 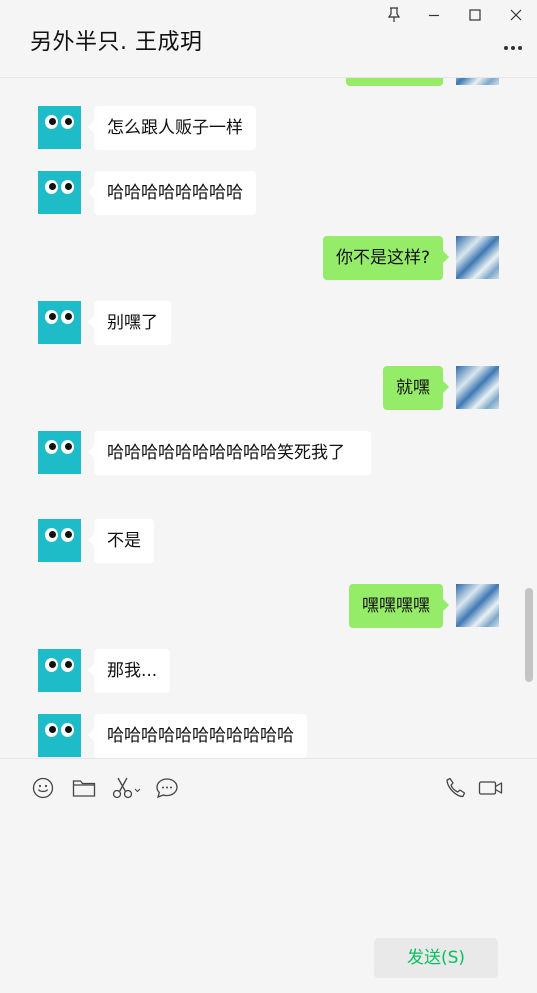 What do you see at coordinates (229, 453) in the screenshot?
I see `message-bubble: 哈哈哈哈哈哈哈哈哈哈笑死我了` at bounding box center [229, 453].